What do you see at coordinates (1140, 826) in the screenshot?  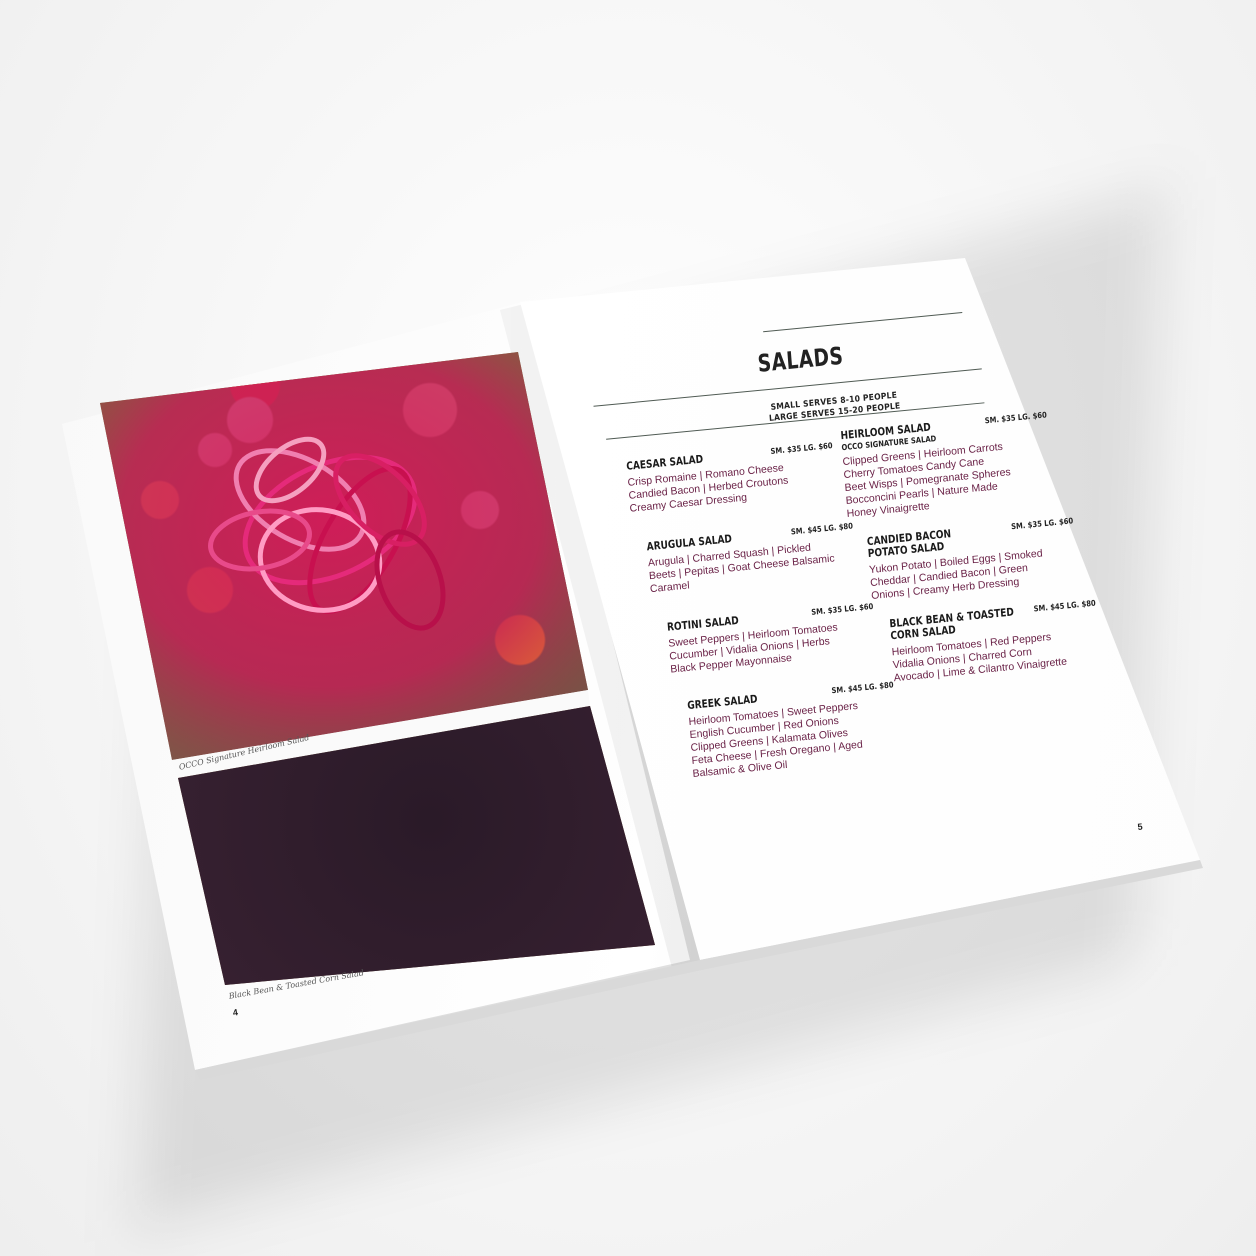 I see `page-number-right: 5` at bounding box center [1140, 826].